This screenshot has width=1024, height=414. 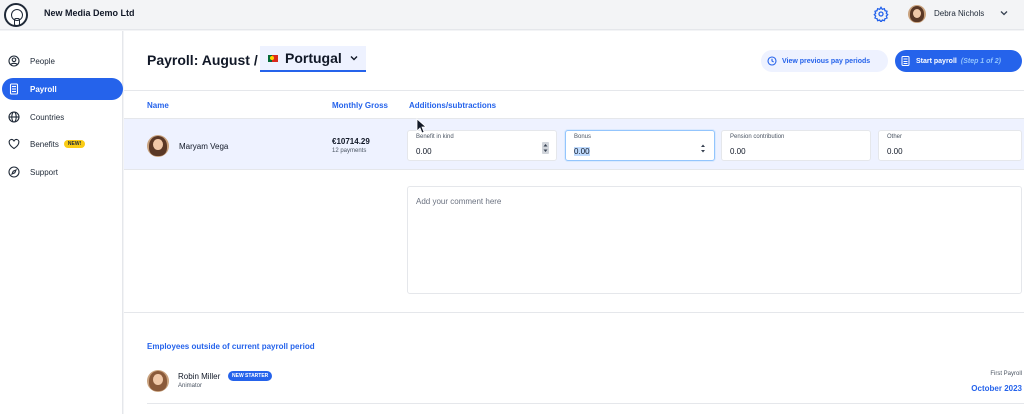 I want to click on top-bar: New Media Demo Ltd Debra Nichols, so click(x=512, y=15).